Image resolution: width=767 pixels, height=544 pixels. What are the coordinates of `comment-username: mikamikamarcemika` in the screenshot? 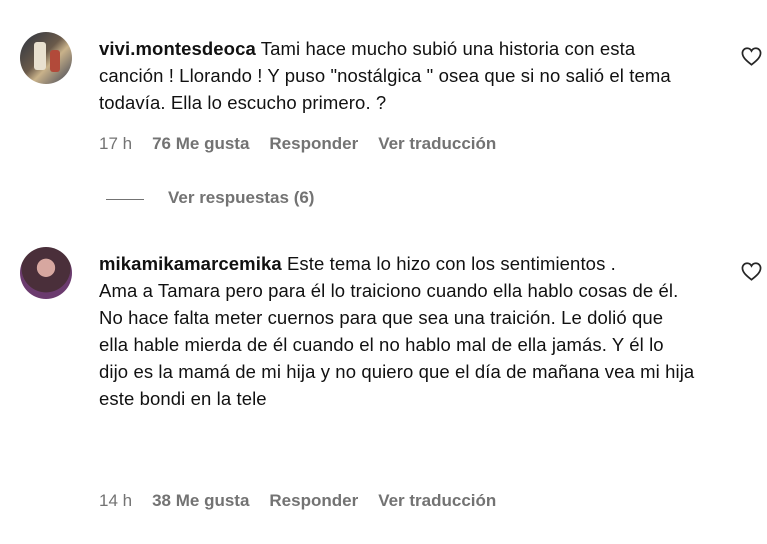 It's located at (190, 263).